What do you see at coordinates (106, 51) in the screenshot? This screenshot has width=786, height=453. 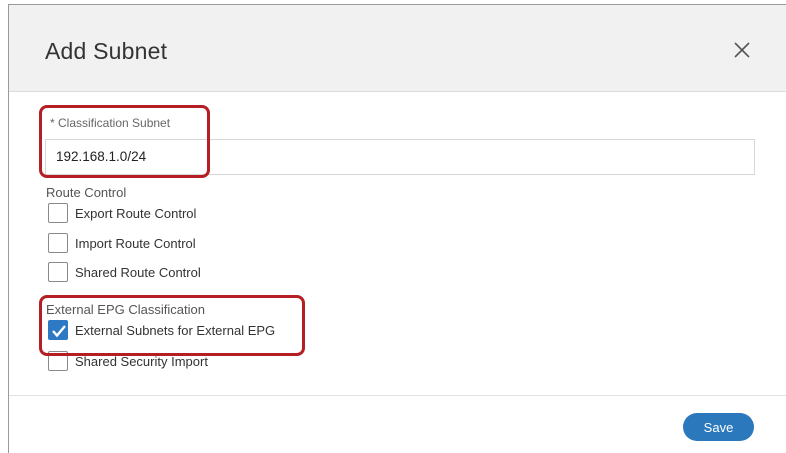 I see `dialog-title: Add Subnet` at bounding box center [106, 51].